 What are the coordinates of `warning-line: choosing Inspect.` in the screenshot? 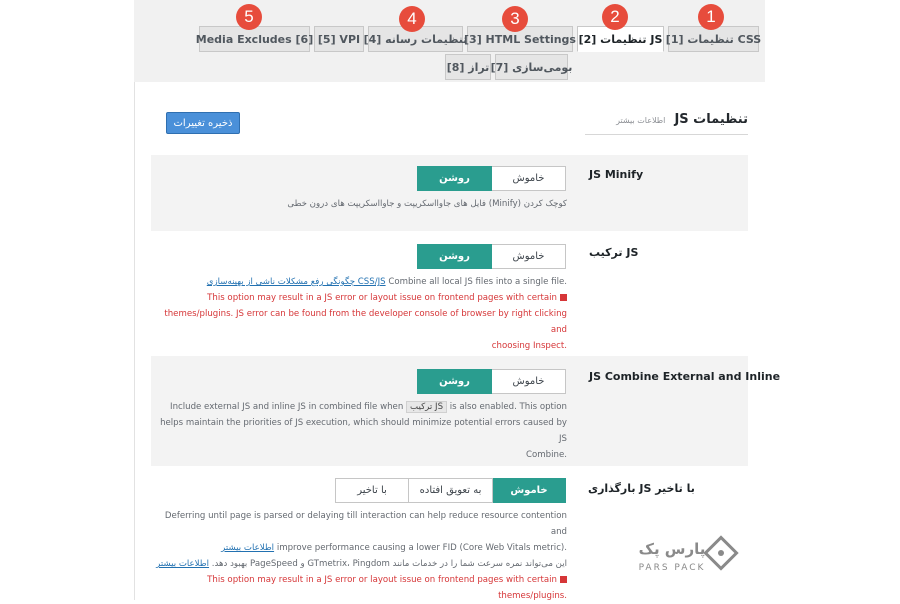 It's located at (529, 346).